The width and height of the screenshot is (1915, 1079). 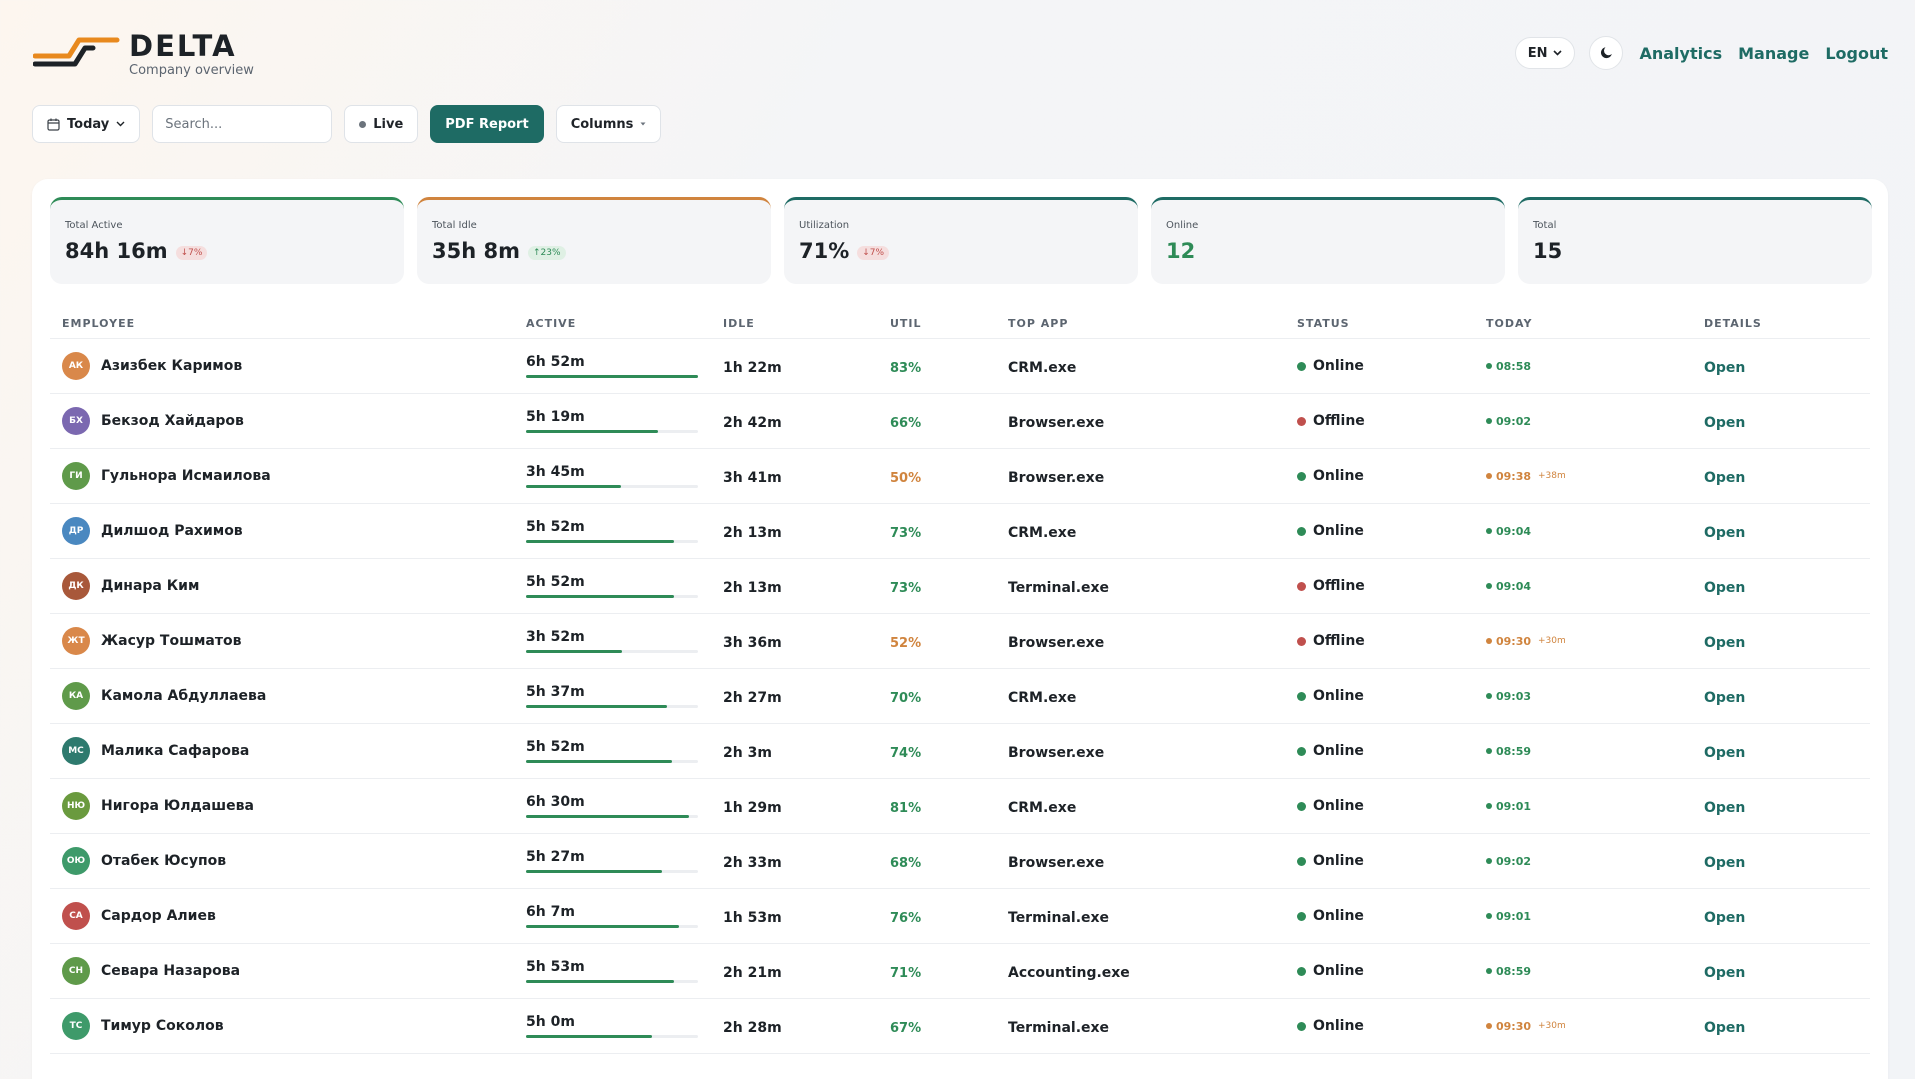 I want to click on avatar: СН, so click(x=76, y=971).